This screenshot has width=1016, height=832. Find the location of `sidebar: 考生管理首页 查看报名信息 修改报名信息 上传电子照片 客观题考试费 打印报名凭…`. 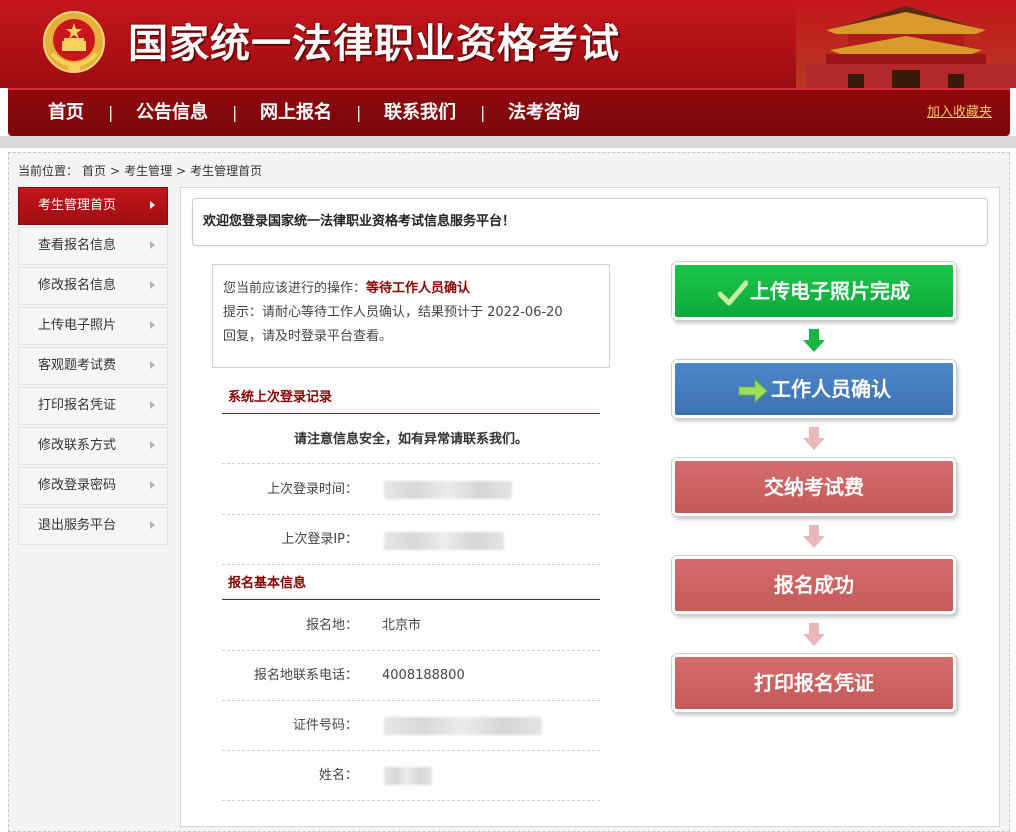

sidebar: 考生管理首页 查看报名信息 修改报名信息 上传电子照片 客观题考试费 打印报名凭… is located at coordinates (93, 367).